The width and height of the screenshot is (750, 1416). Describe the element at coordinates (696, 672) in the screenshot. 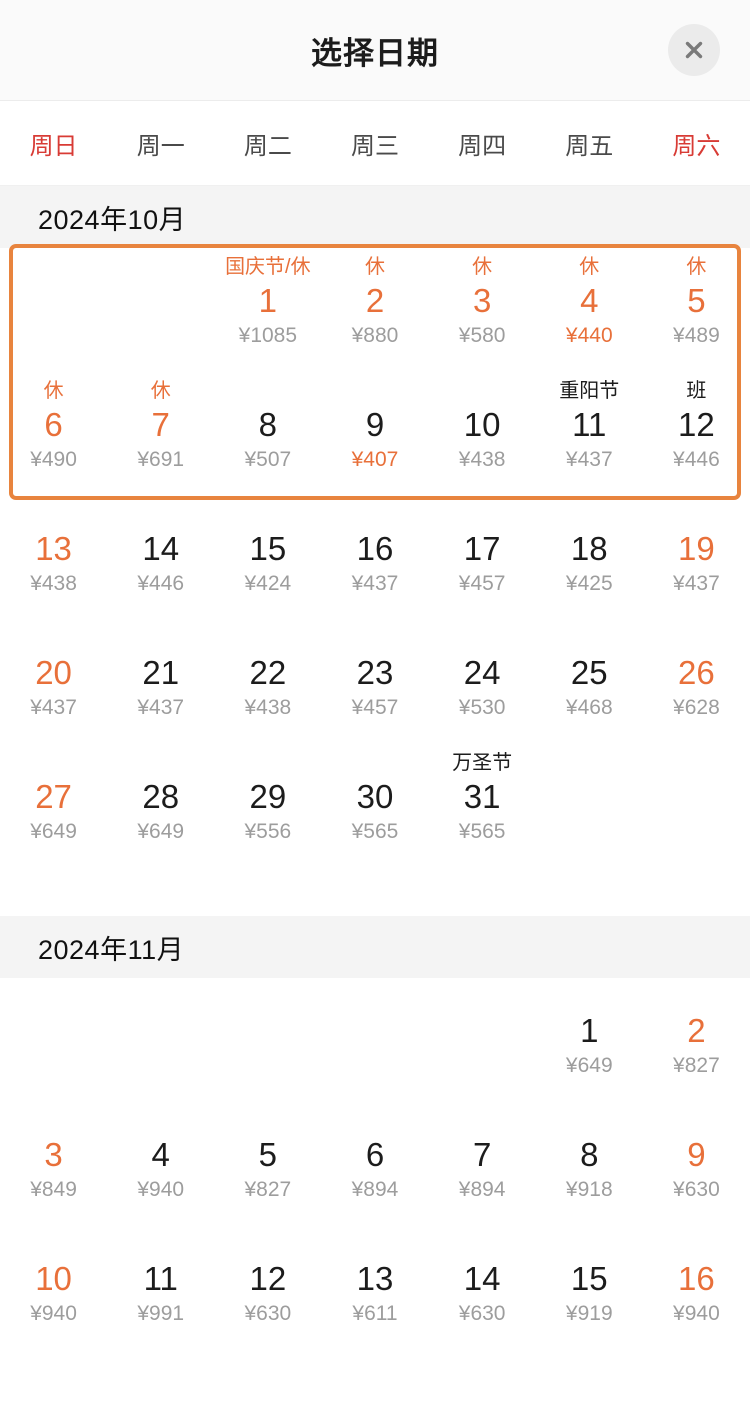

I see `day-number: 26` at that location.